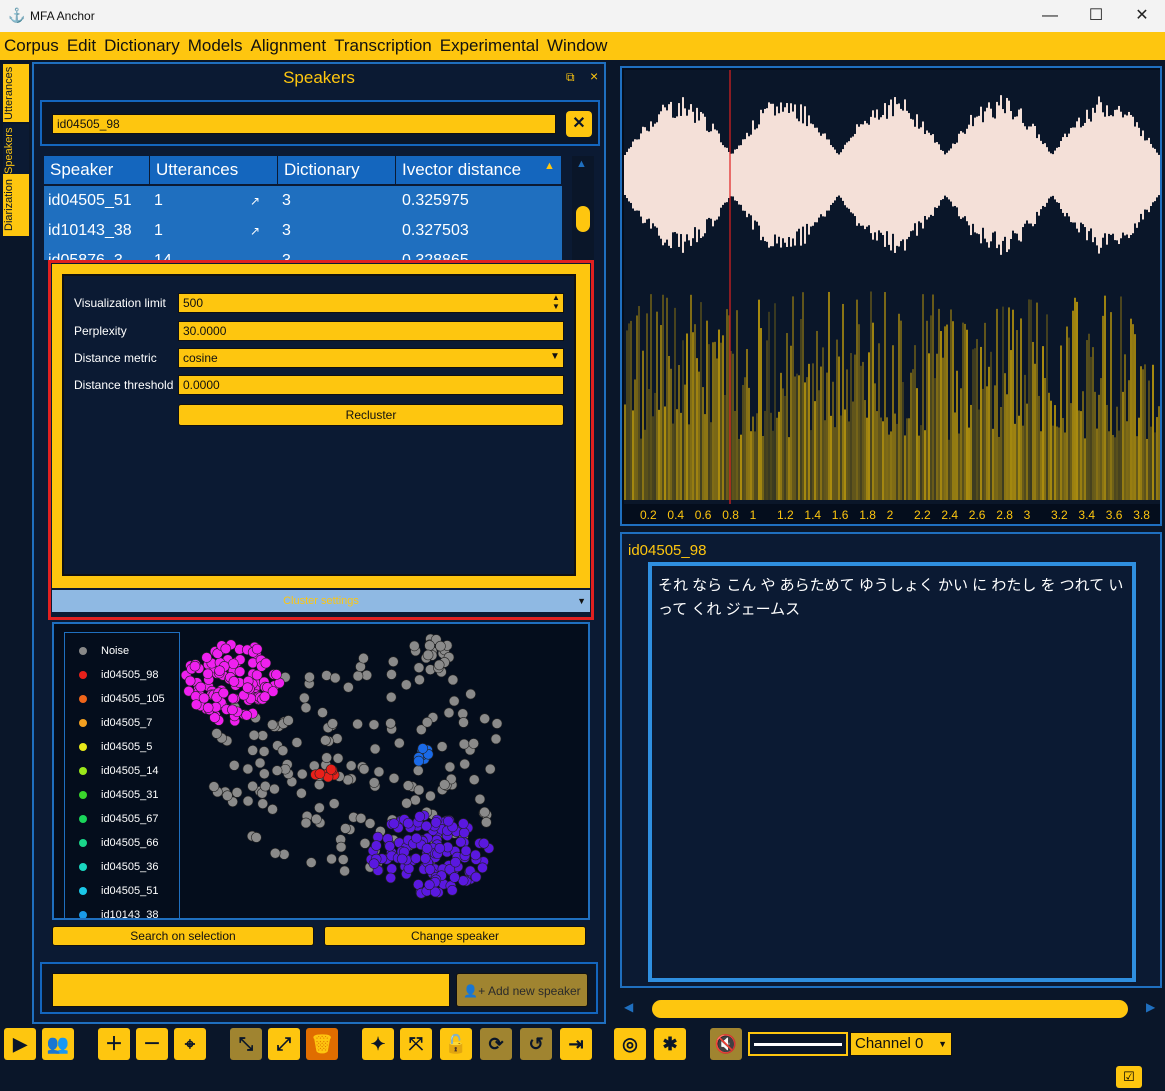 The height and width of the screenshot is (1091, 1165). What do you see at coordinates (489, 44) in the screenshot?
I see `menu-item-experimental: Experimental` at bounding box center [489, 44].